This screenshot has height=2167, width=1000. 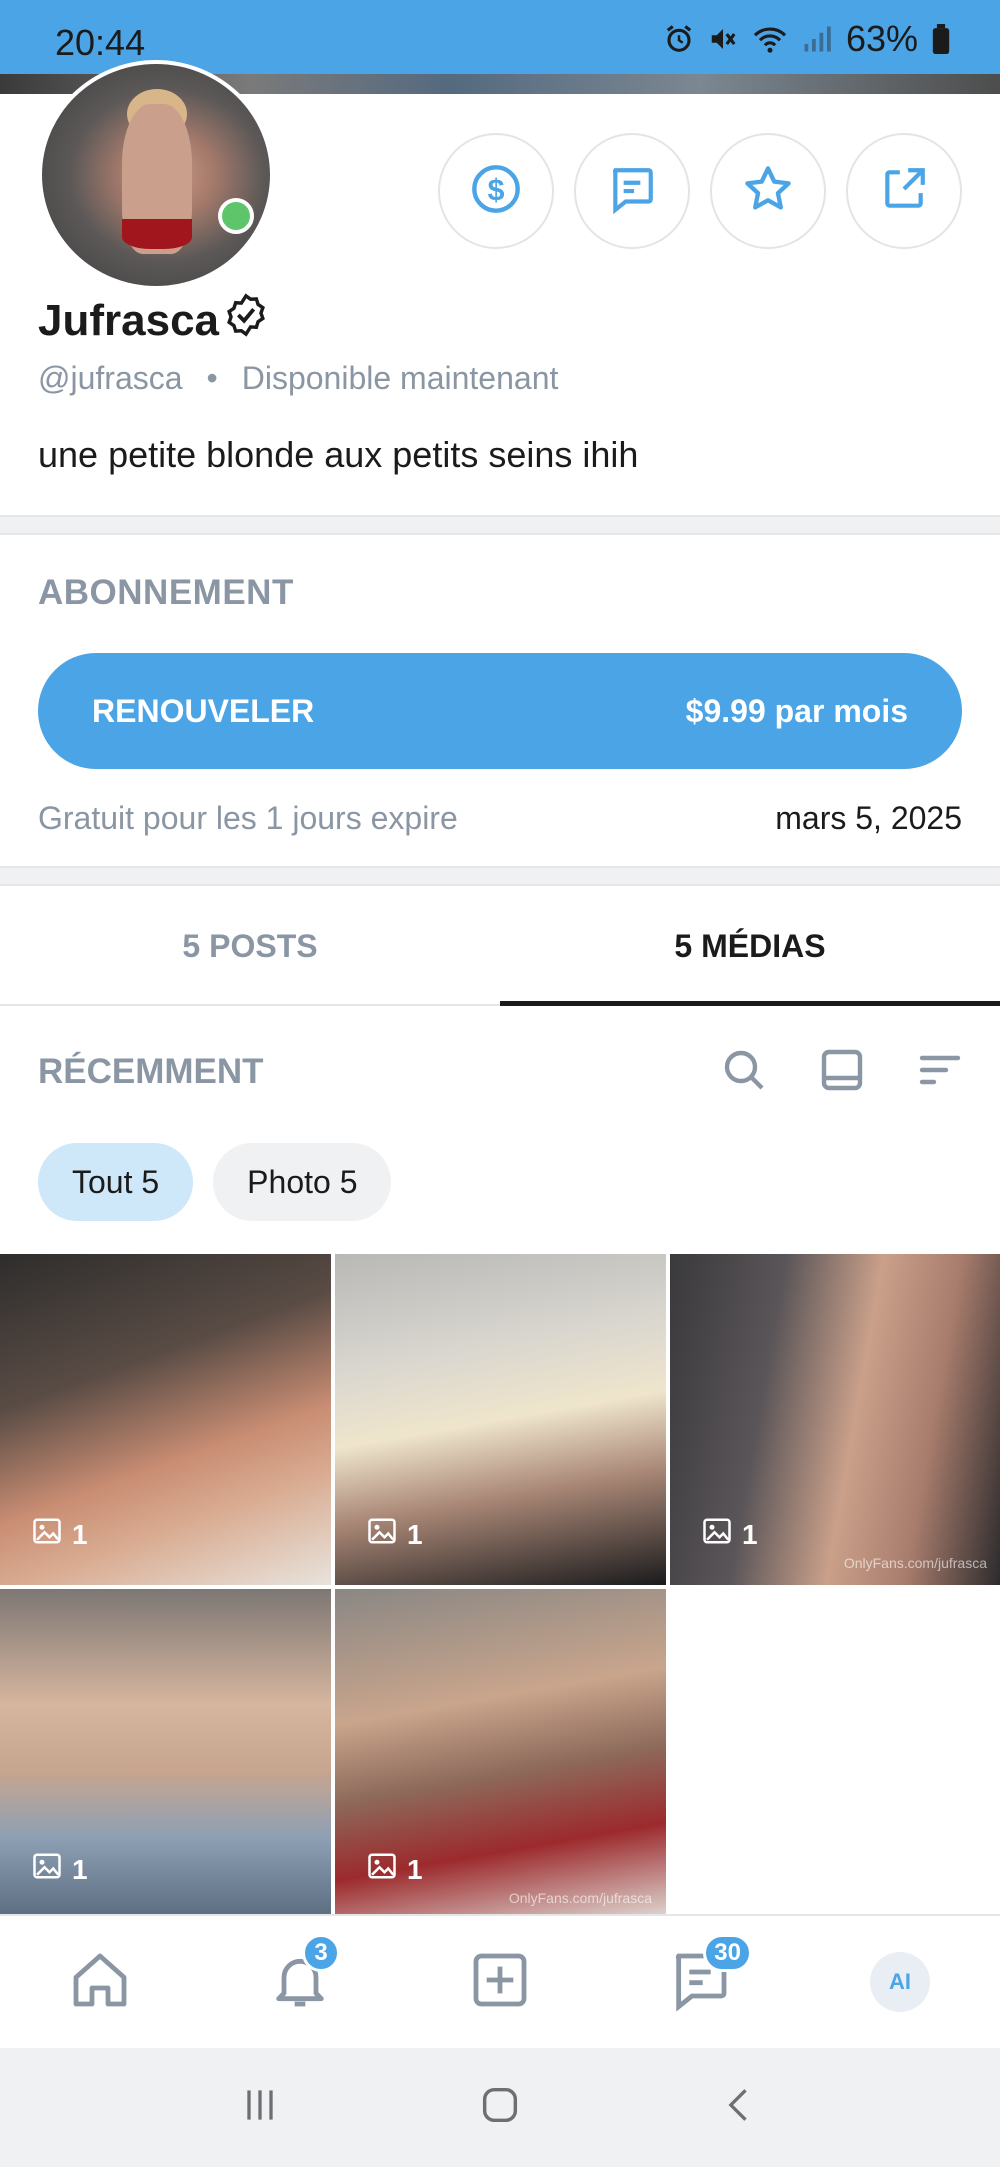 I want to click on filter-chips: Tout 5 Photo 5, so click(x=215, y=1182).